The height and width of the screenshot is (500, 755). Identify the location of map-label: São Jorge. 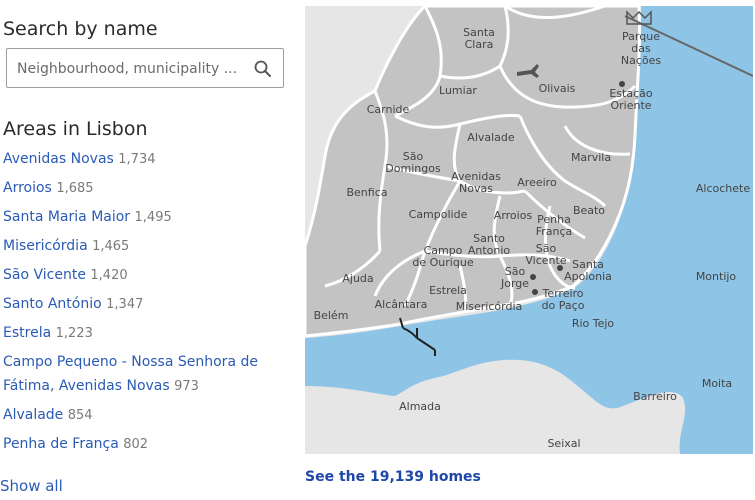
(514, 277).